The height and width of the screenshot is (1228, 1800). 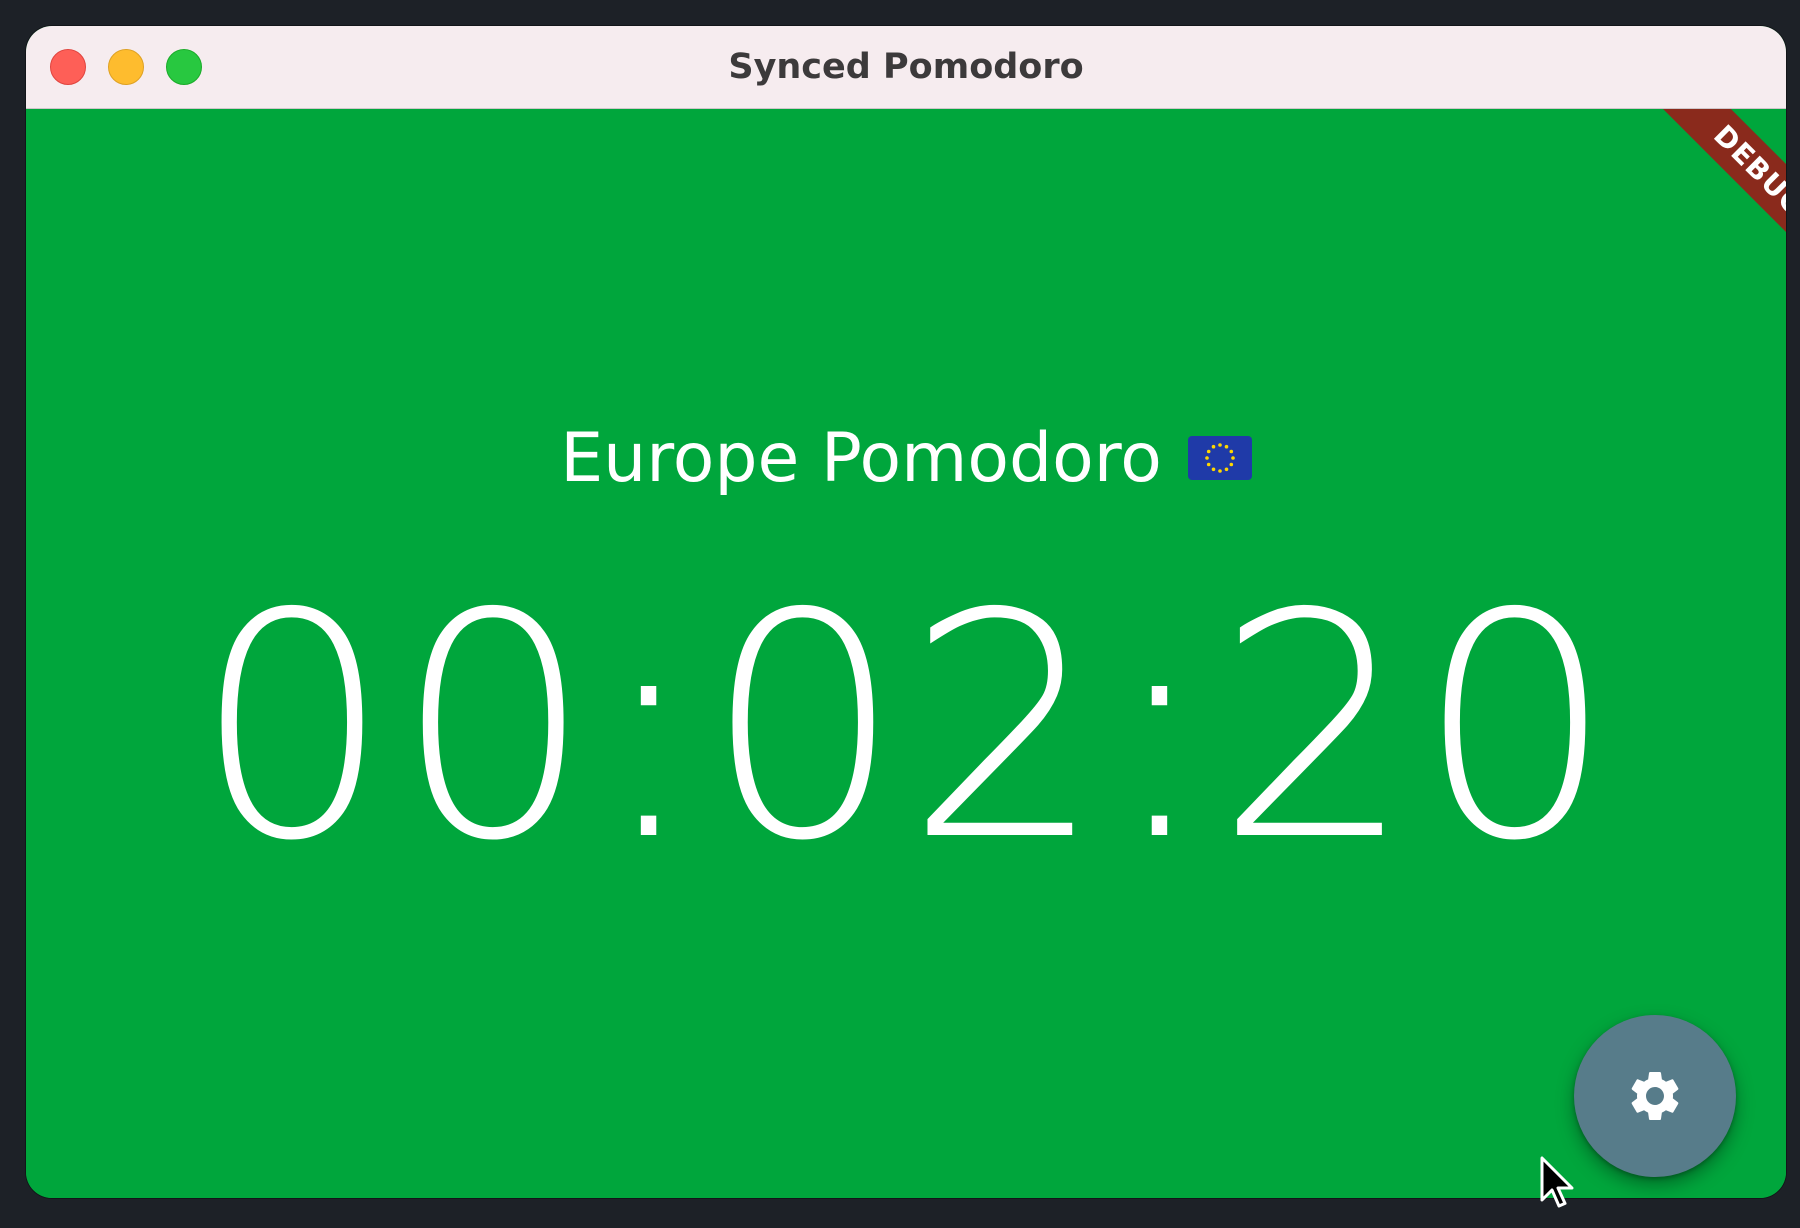 What do you see at coordinates (1557, 1182) in the screenshot?
I see `mouse-cursor-icon` at bounding box center [1557, 1182].